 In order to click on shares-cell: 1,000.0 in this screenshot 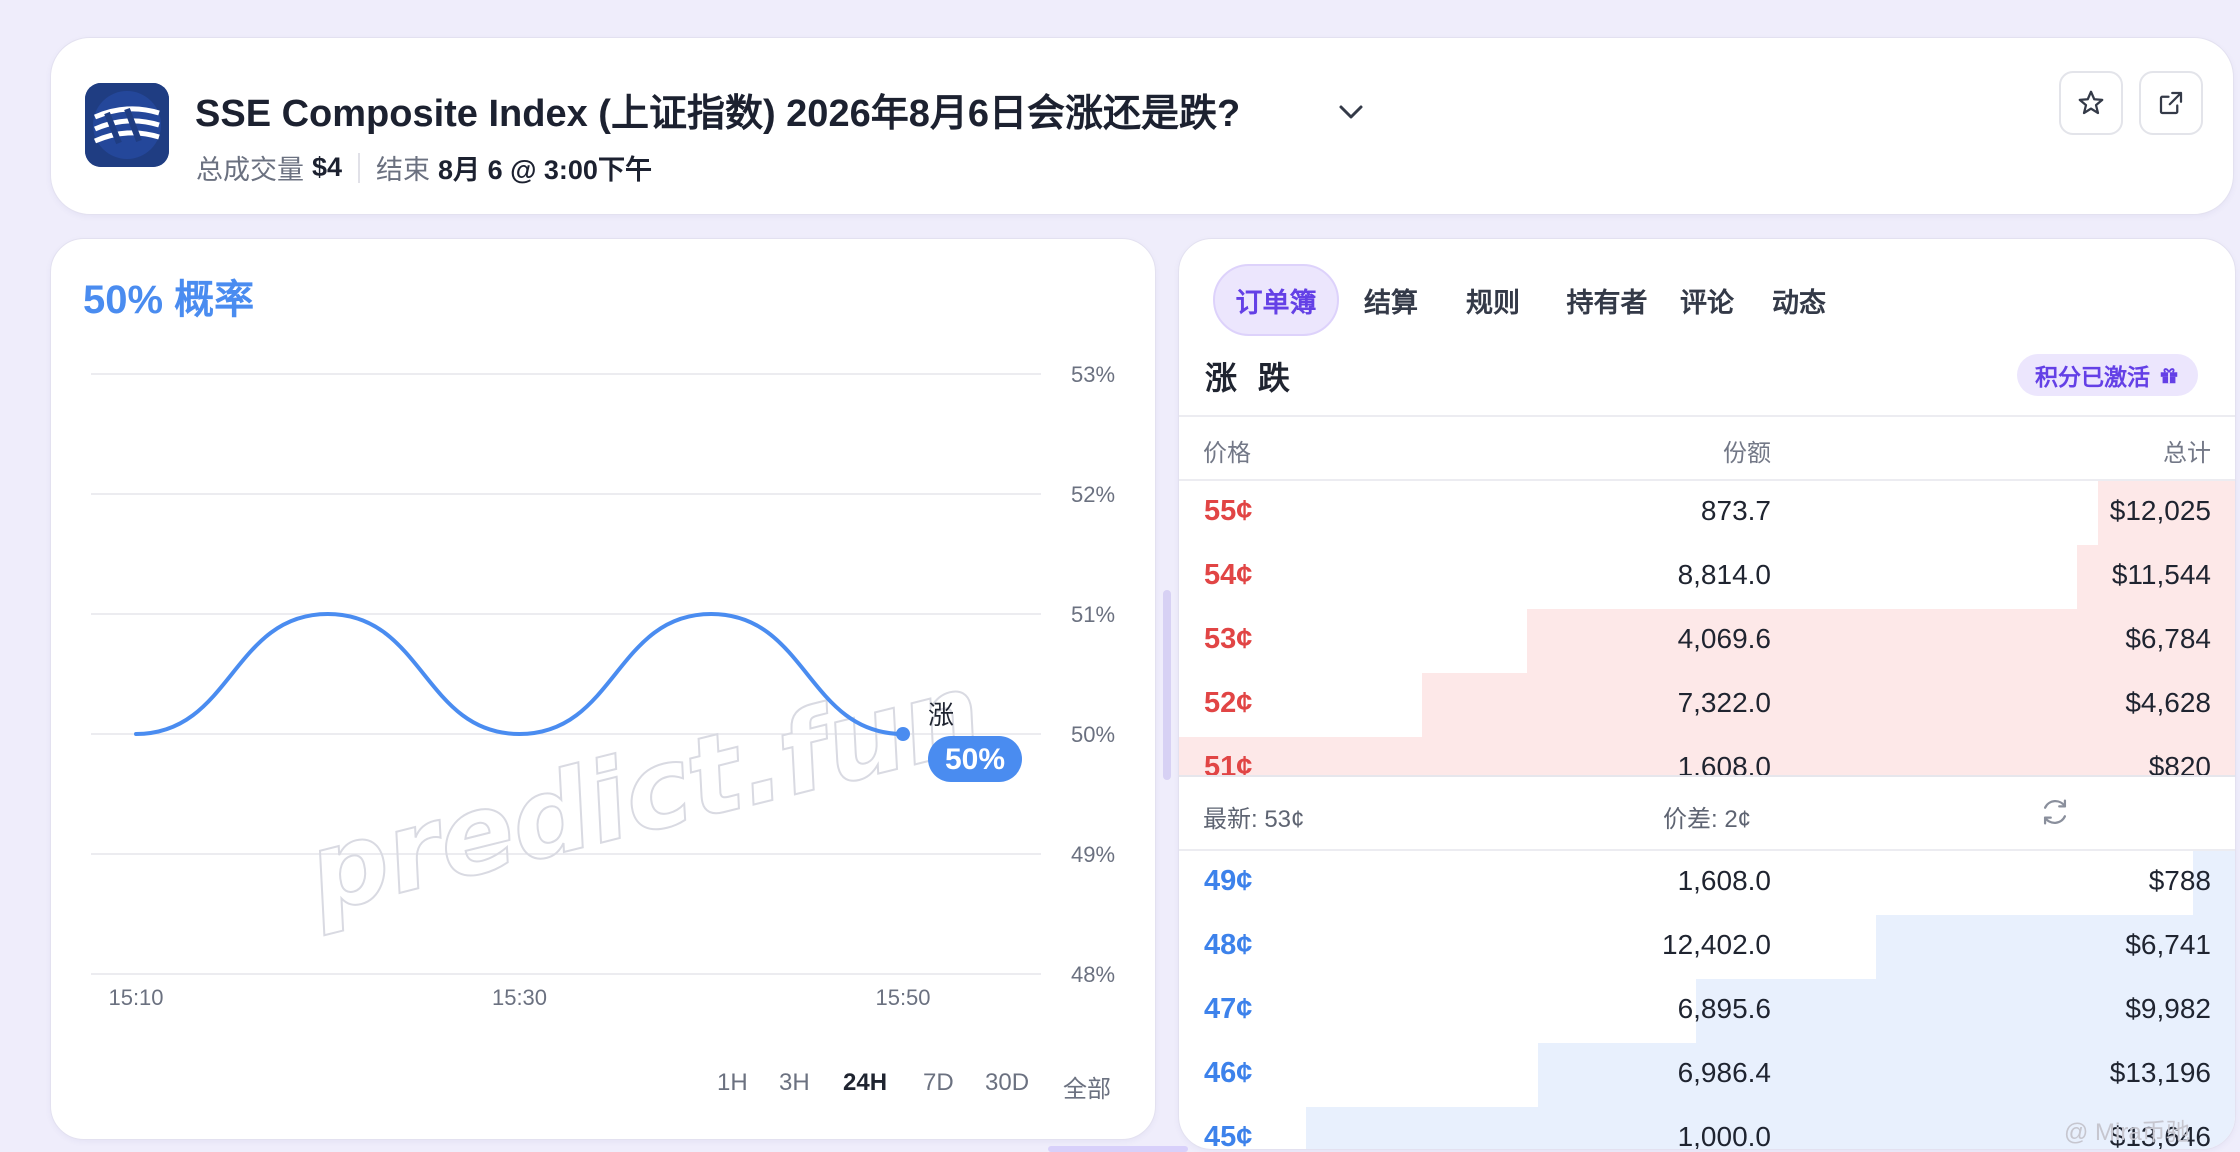, I will do `click(1724, 1135)`.